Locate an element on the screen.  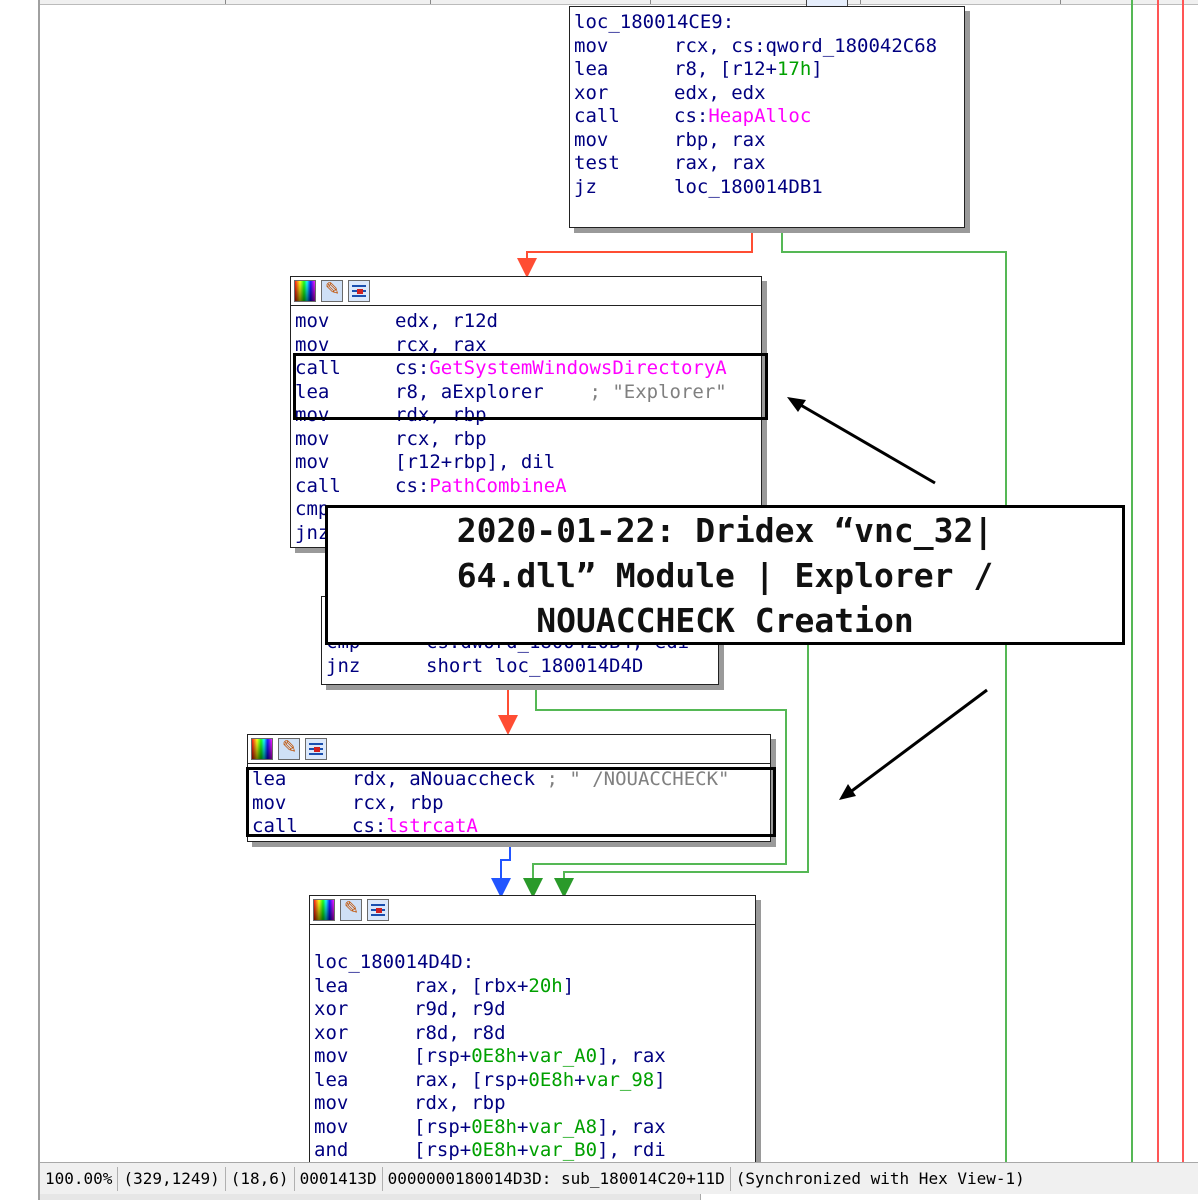
block-label: loc_180014CE9: is located at coordinates (654, 22).